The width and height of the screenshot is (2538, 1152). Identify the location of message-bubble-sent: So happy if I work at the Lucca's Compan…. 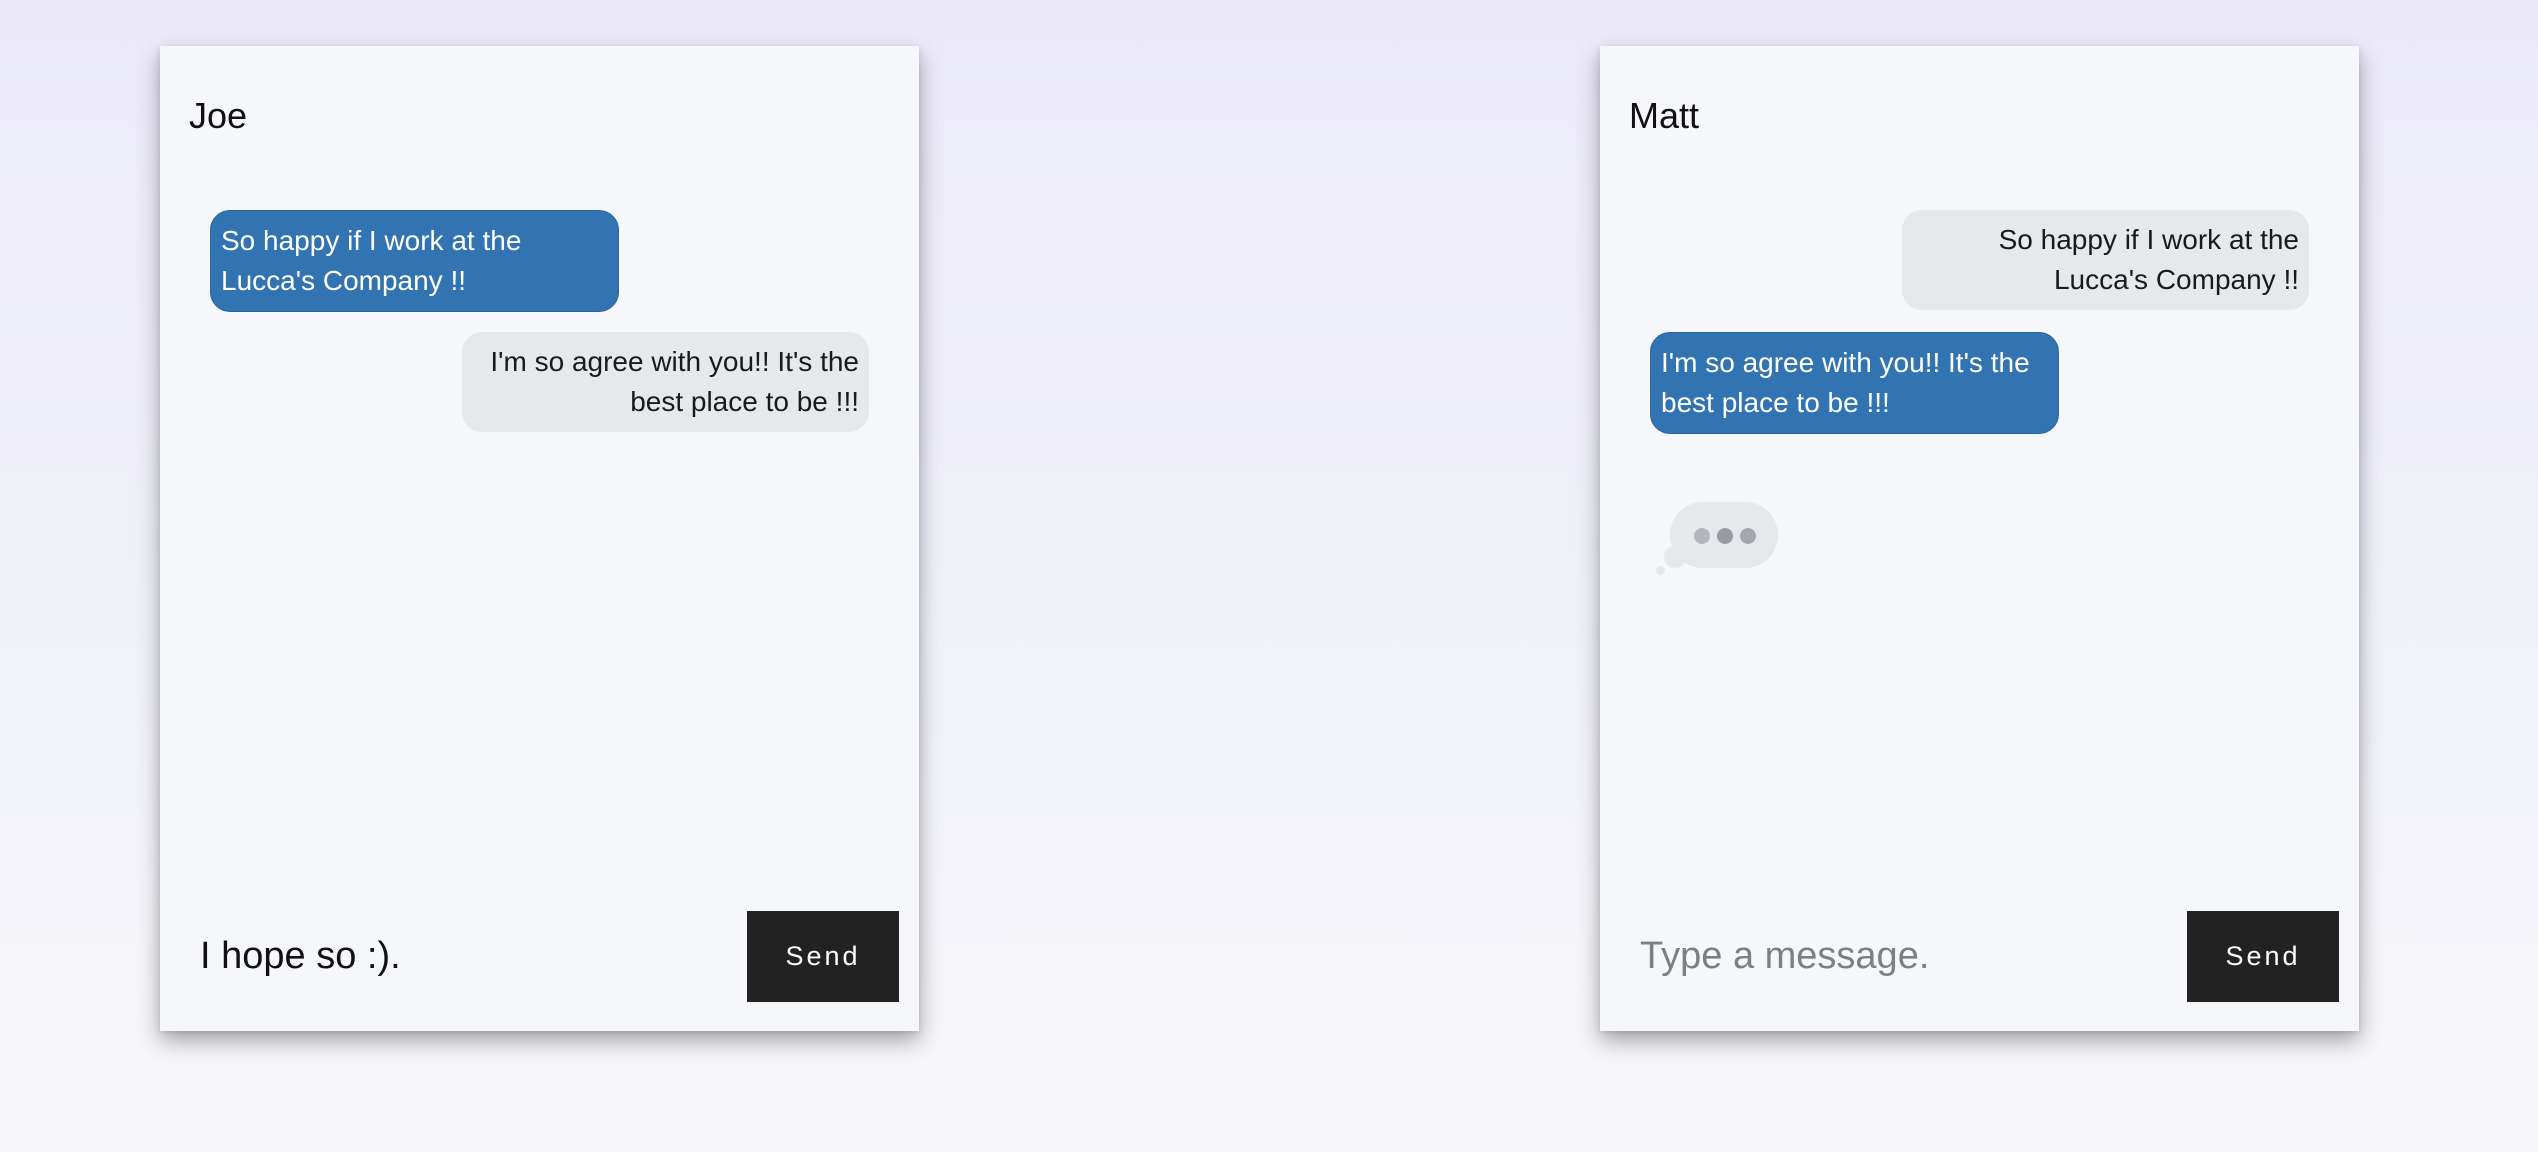
(414, 261).